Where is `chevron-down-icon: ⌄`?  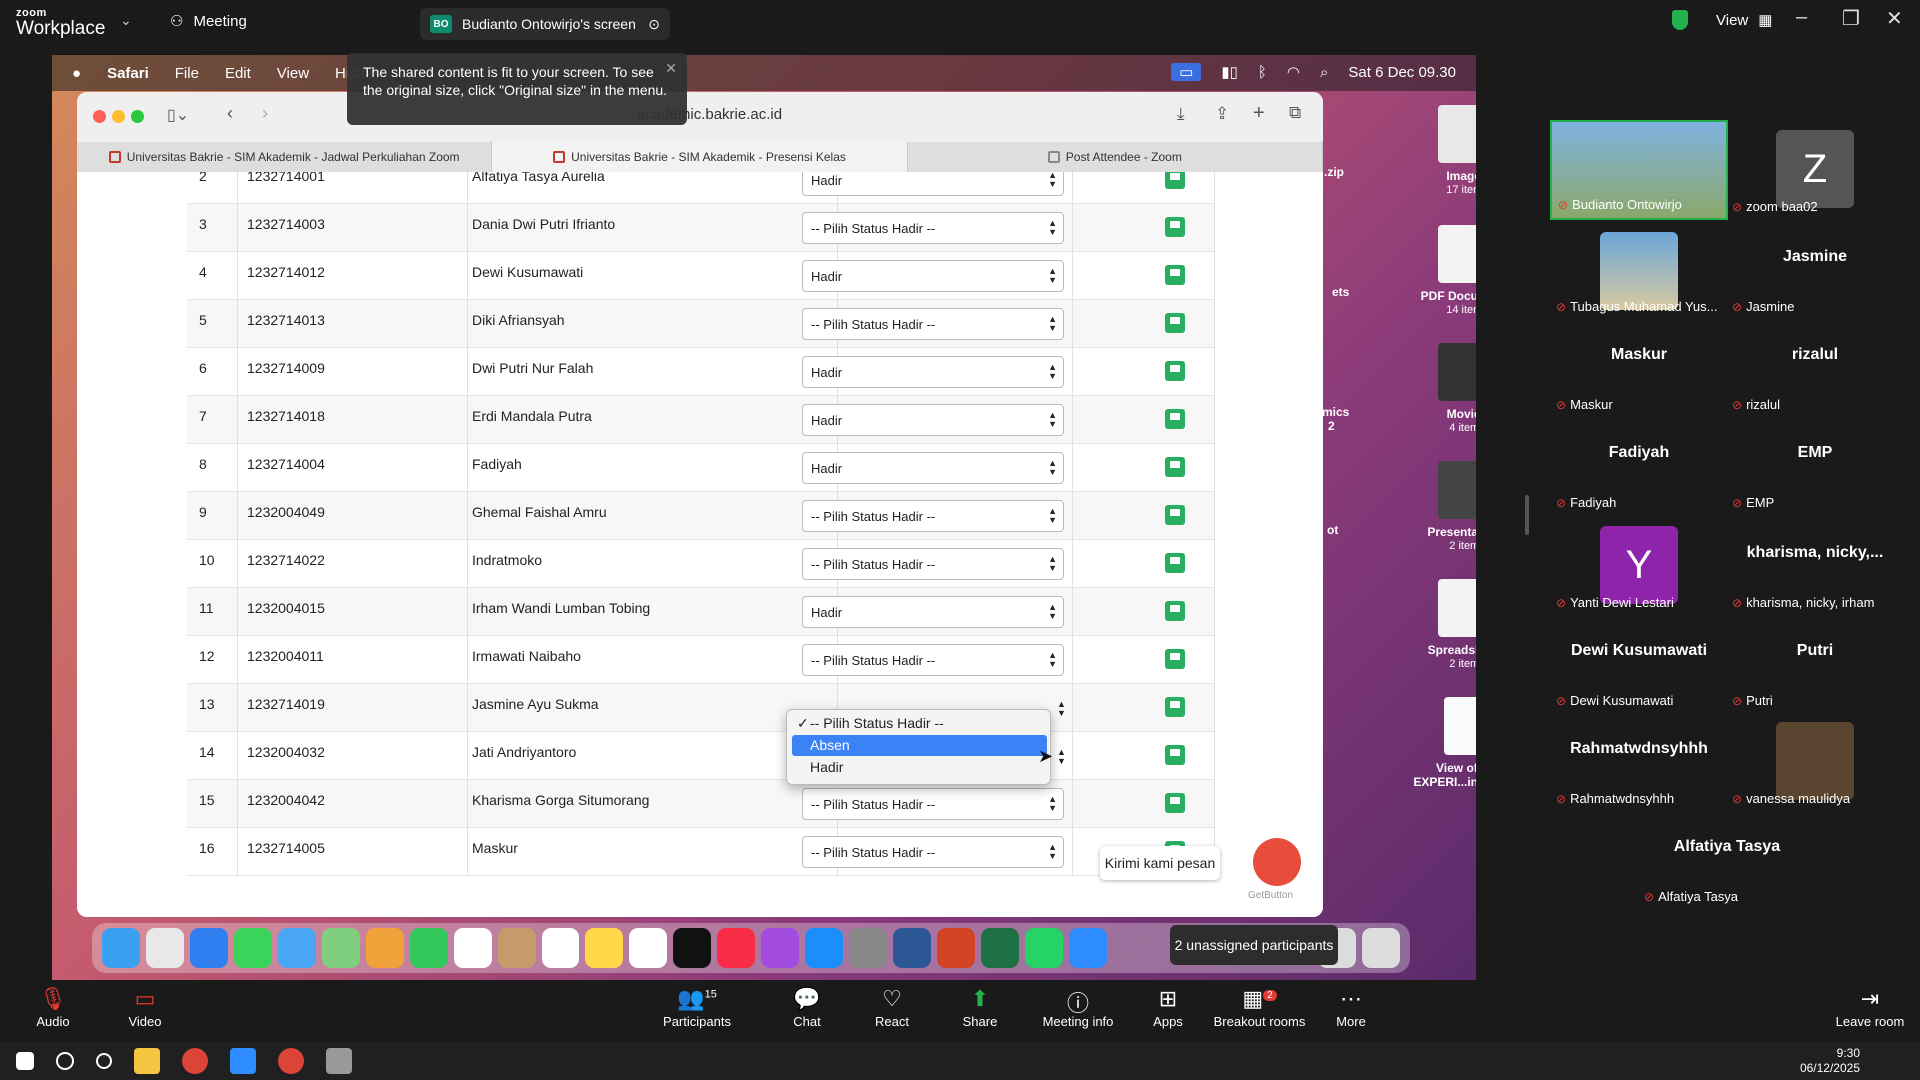 chevron-down-icon: ⌄ is located at coordinates (126, 20).